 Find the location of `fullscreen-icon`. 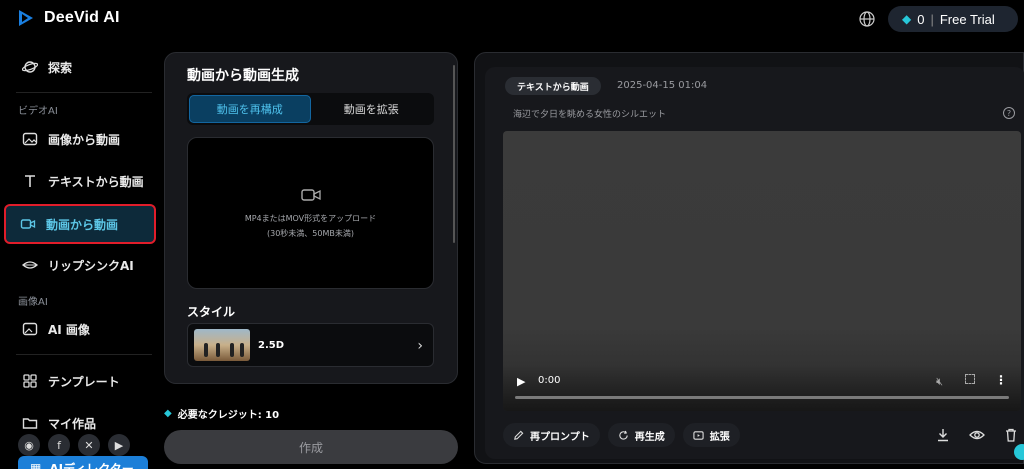

fullscreen-icon is located at coordinates (970, 379).